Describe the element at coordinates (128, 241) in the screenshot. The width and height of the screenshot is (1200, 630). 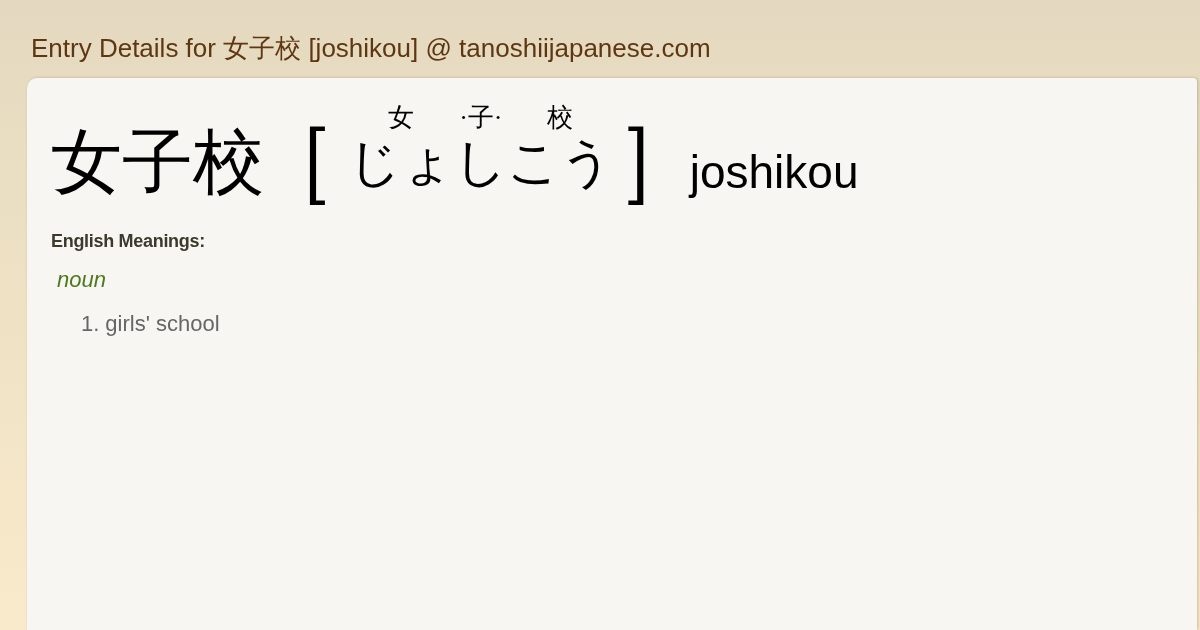
I see `section-heading: English Meanings:` at that location.